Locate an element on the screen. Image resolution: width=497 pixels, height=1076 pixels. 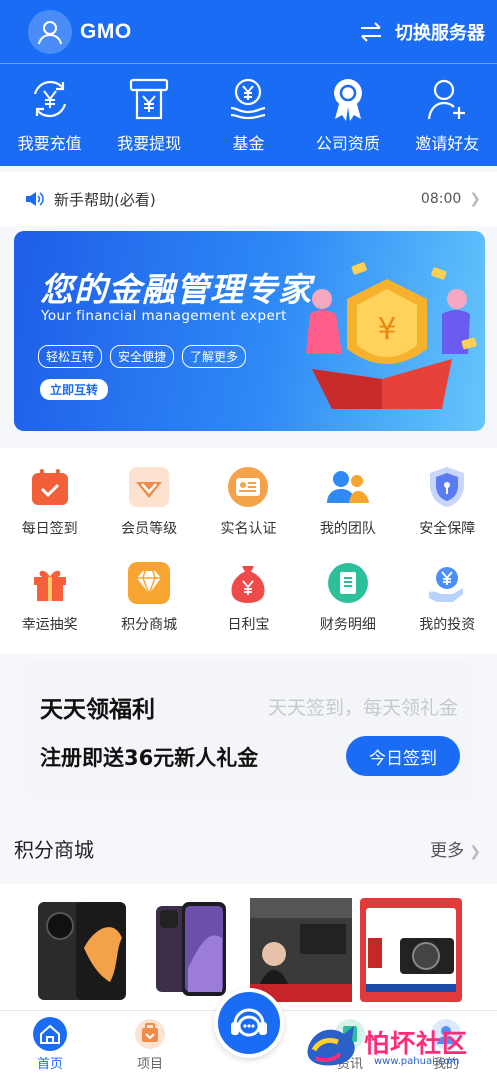
tab-label: 项目 is located at coordinates (149, 1064).